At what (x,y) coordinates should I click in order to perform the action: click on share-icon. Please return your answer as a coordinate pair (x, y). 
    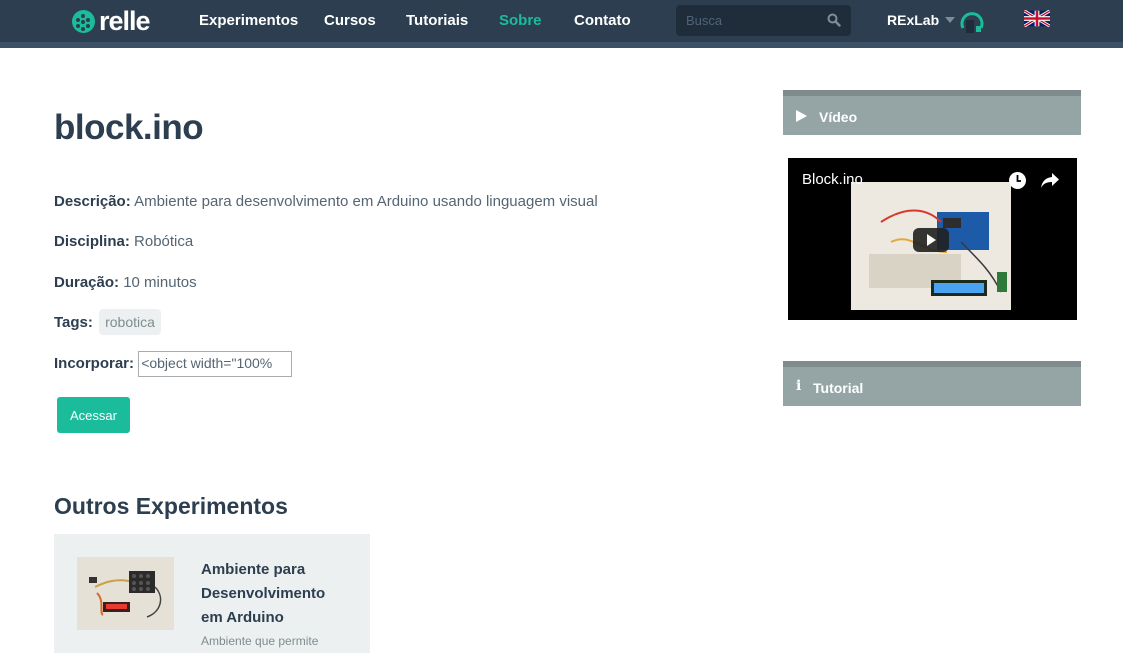
    Looking at the image, I should click on (1050, 180).